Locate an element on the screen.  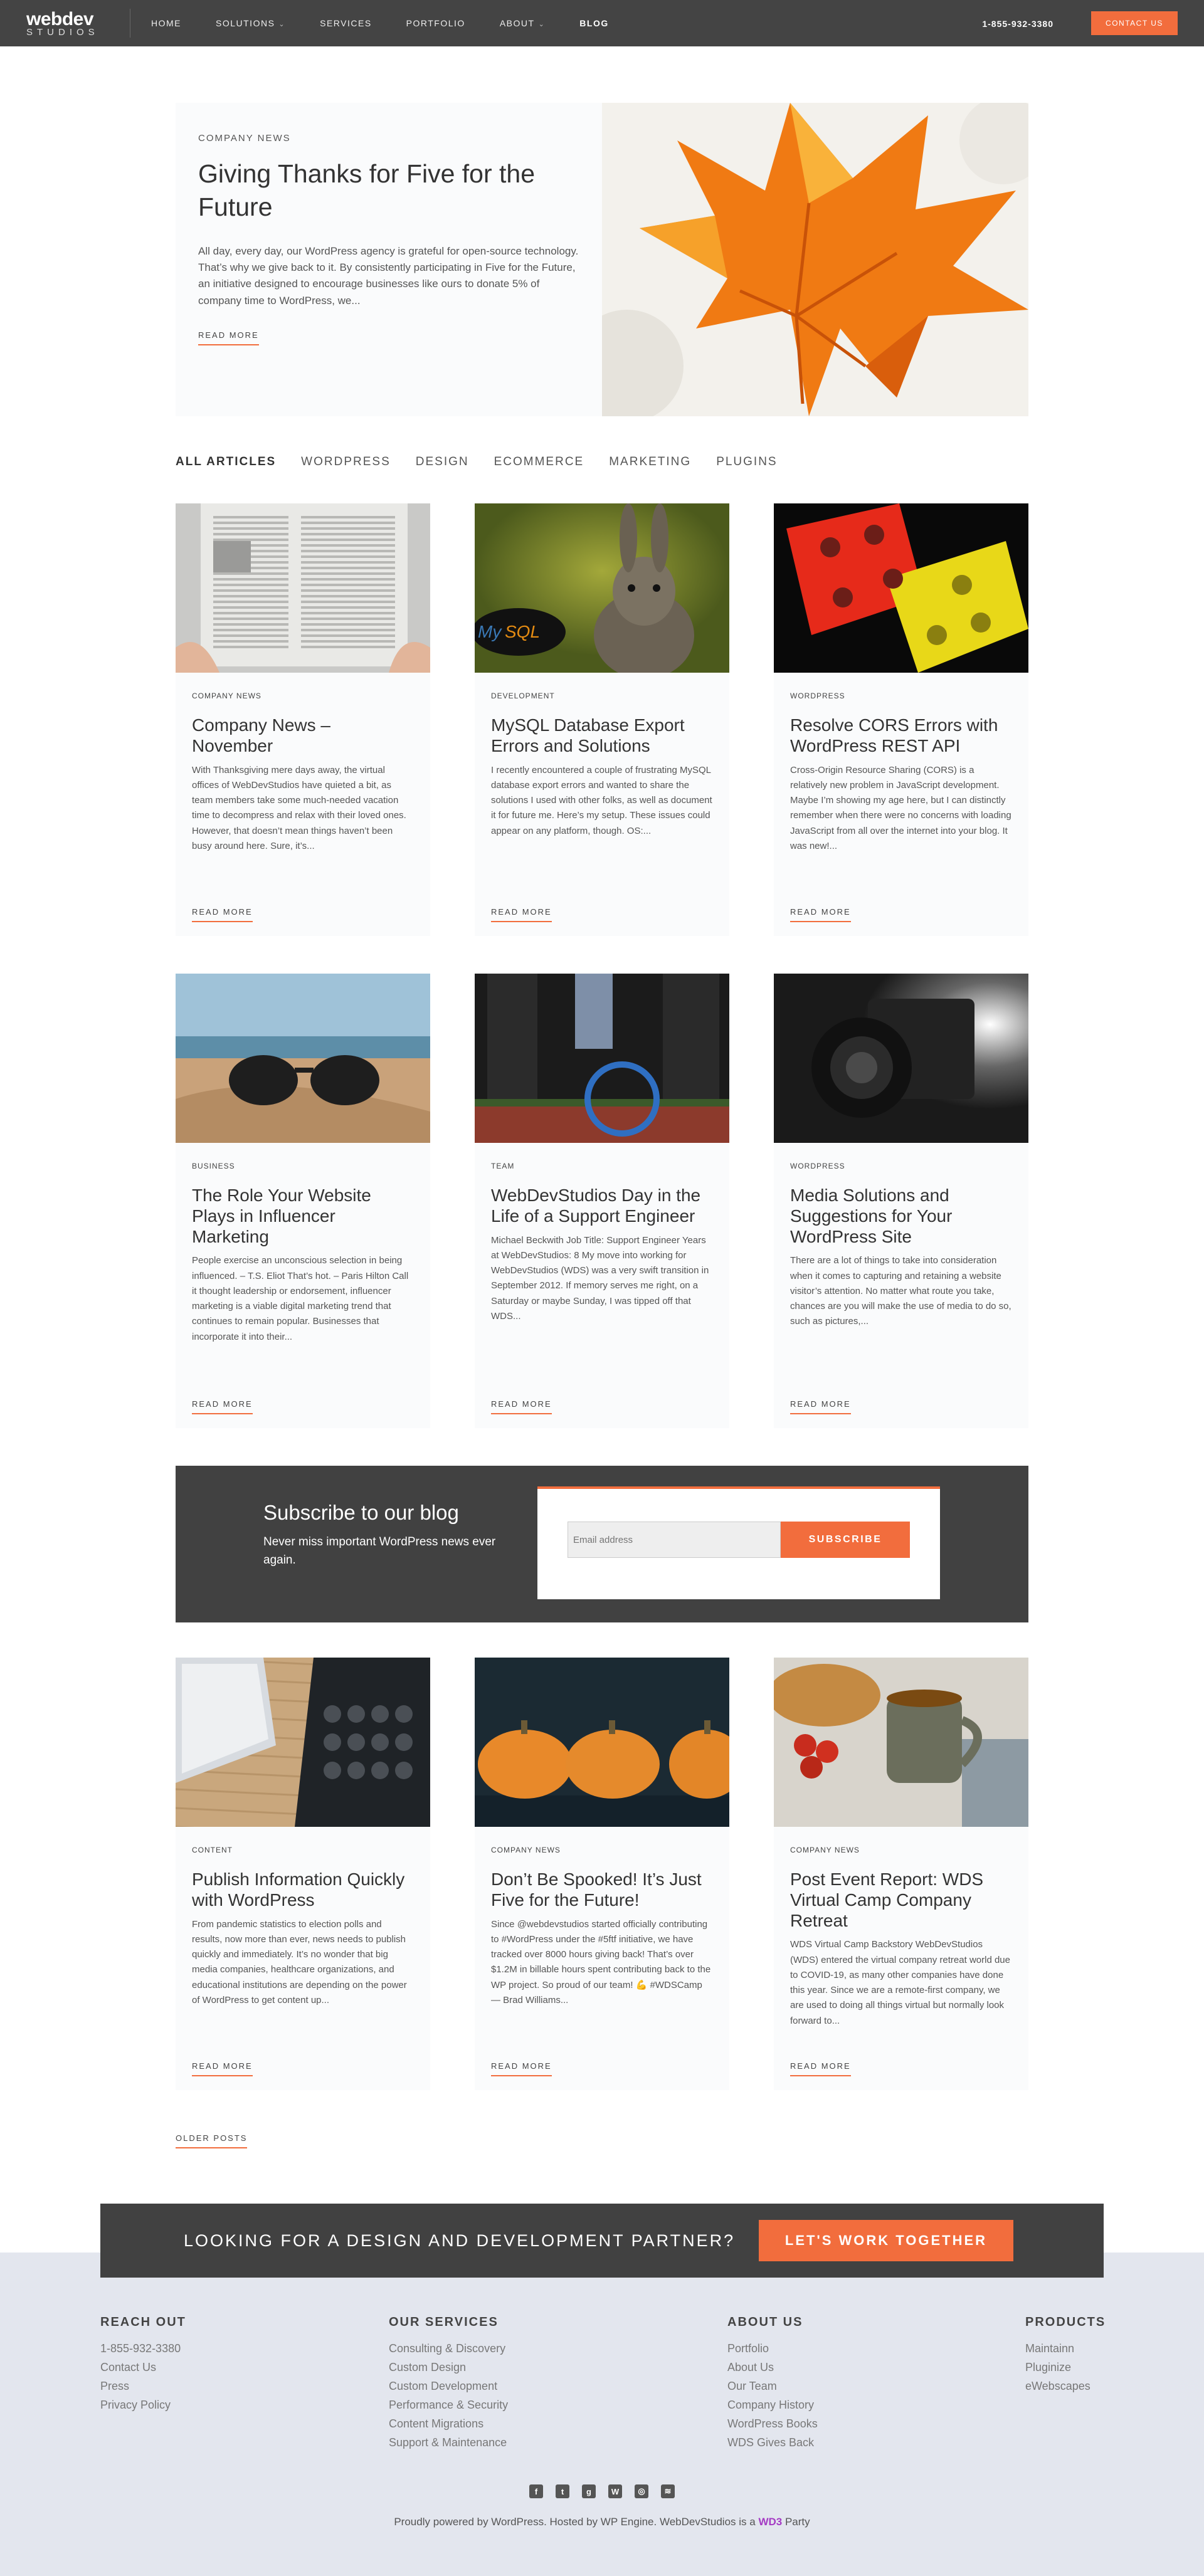
site-logo: webdev STUDIOS is located at coordinates (65, 23).